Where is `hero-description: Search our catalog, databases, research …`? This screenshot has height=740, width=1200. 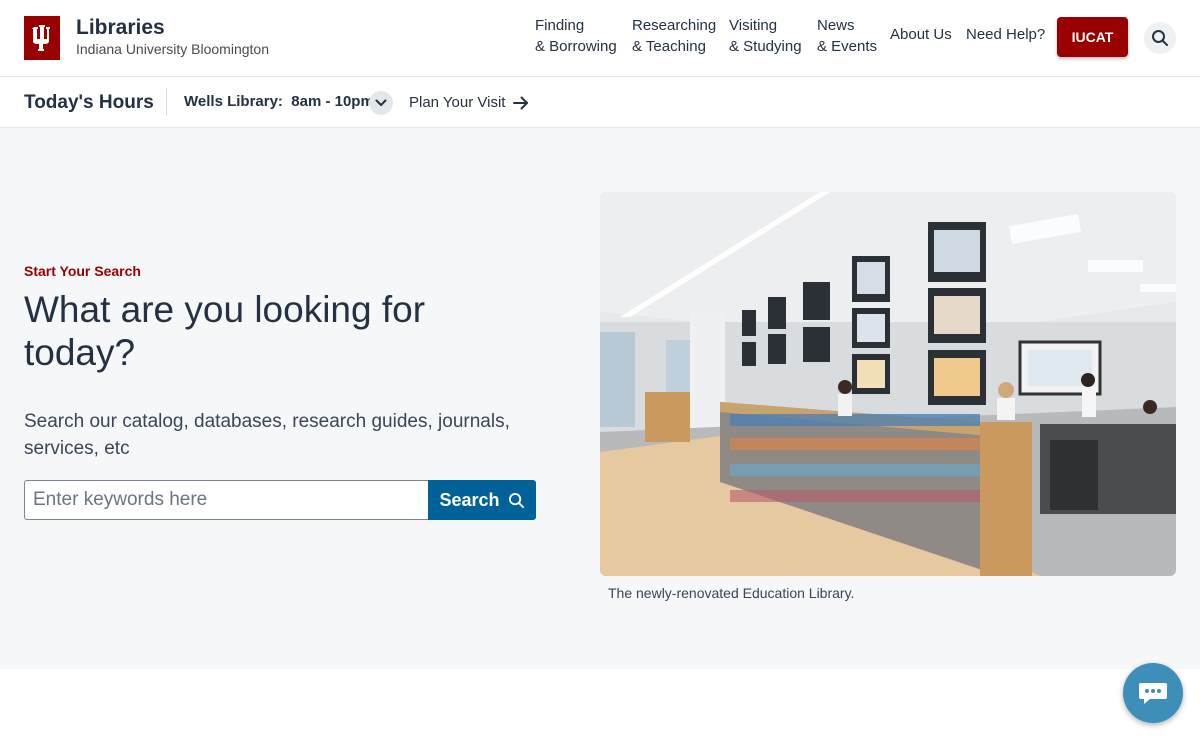 hero-description: Search our catalog, databases, research … is located at coordinates (267, 435).